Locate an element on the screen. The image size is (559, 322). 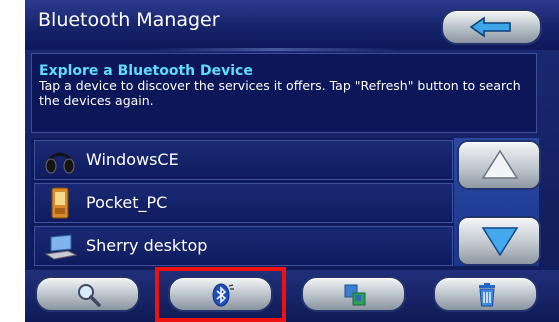
scroll-down-button is located at coordinates (499, 241).